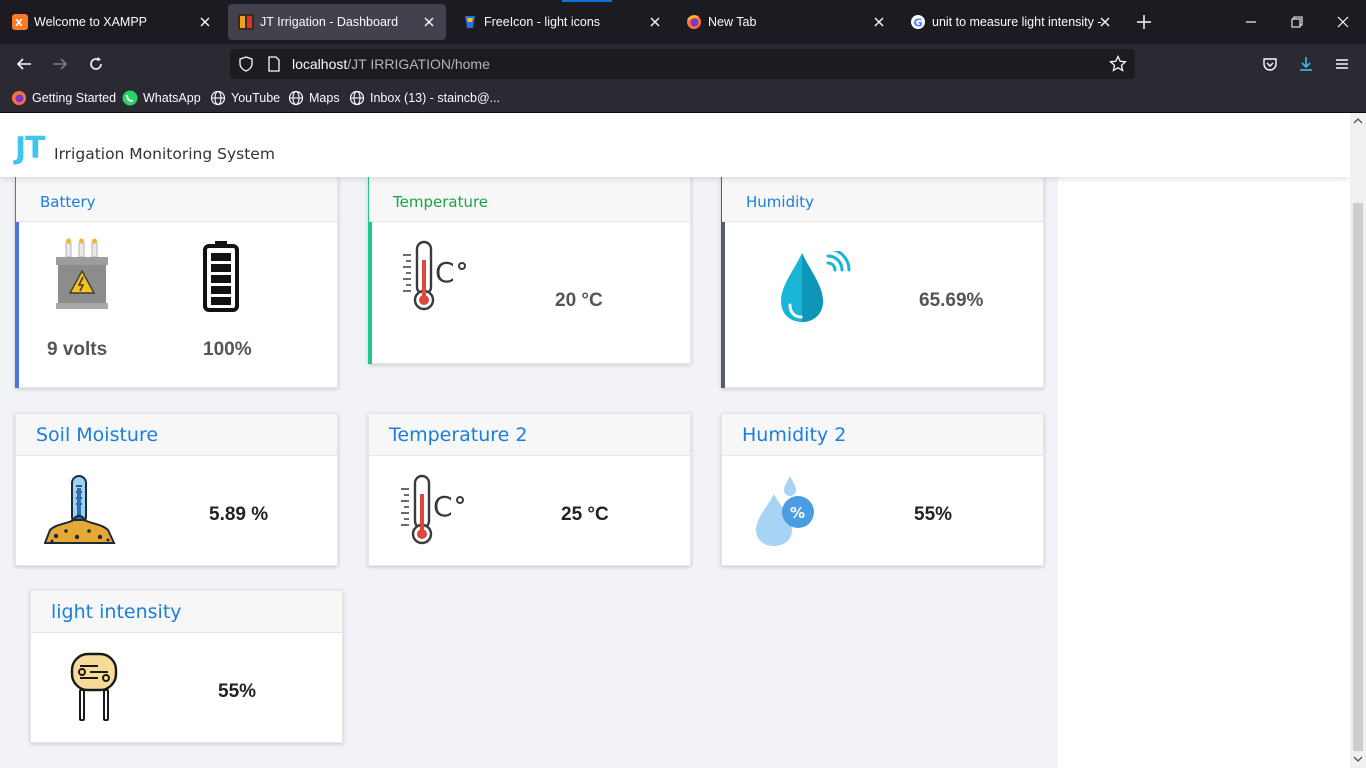 The width and height of the screenshot is (1366, 768). Describe the element at coordinates (579, 300) in the screenshot. I see `temperature-value: 20 °C` at that location.